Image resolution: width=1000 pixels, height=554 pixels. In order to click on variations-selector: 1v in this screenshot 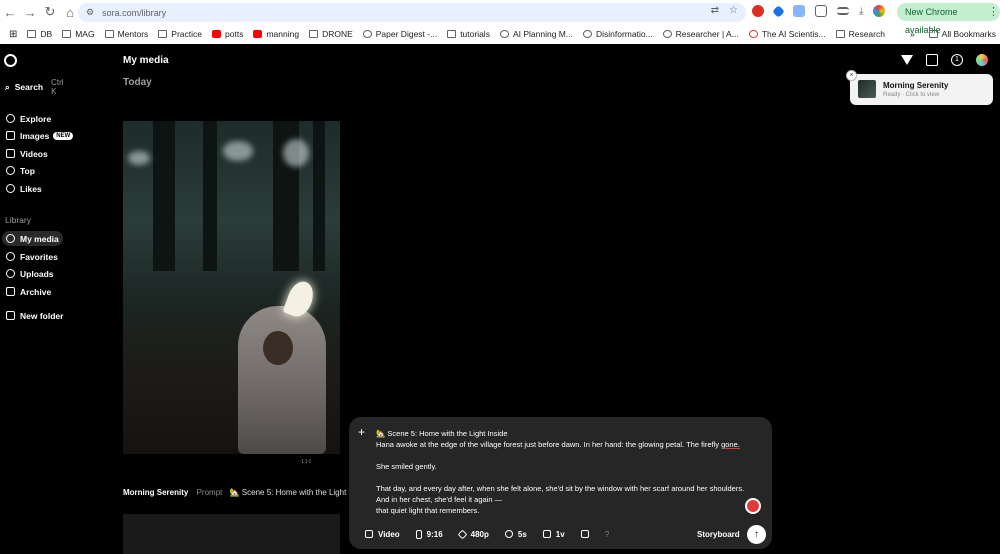, I will do `click(554, 534)`.